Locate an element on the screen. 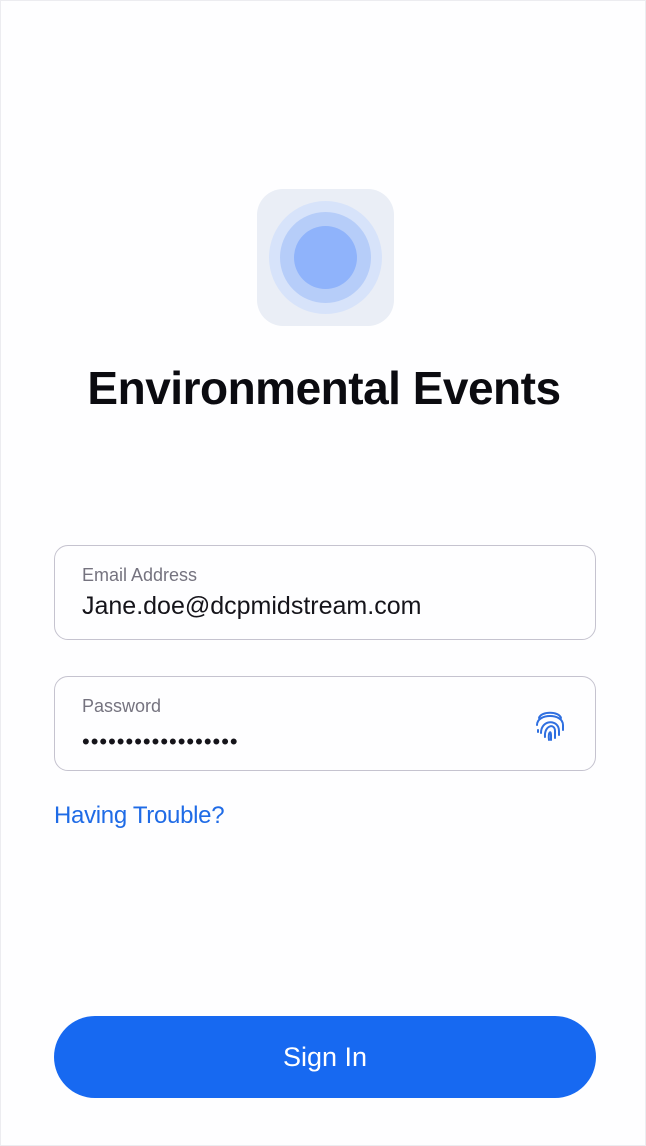 This screenshot has height=1146, width=646. password-input: •••••••••••••••••• is located at coordinates (160, 742).